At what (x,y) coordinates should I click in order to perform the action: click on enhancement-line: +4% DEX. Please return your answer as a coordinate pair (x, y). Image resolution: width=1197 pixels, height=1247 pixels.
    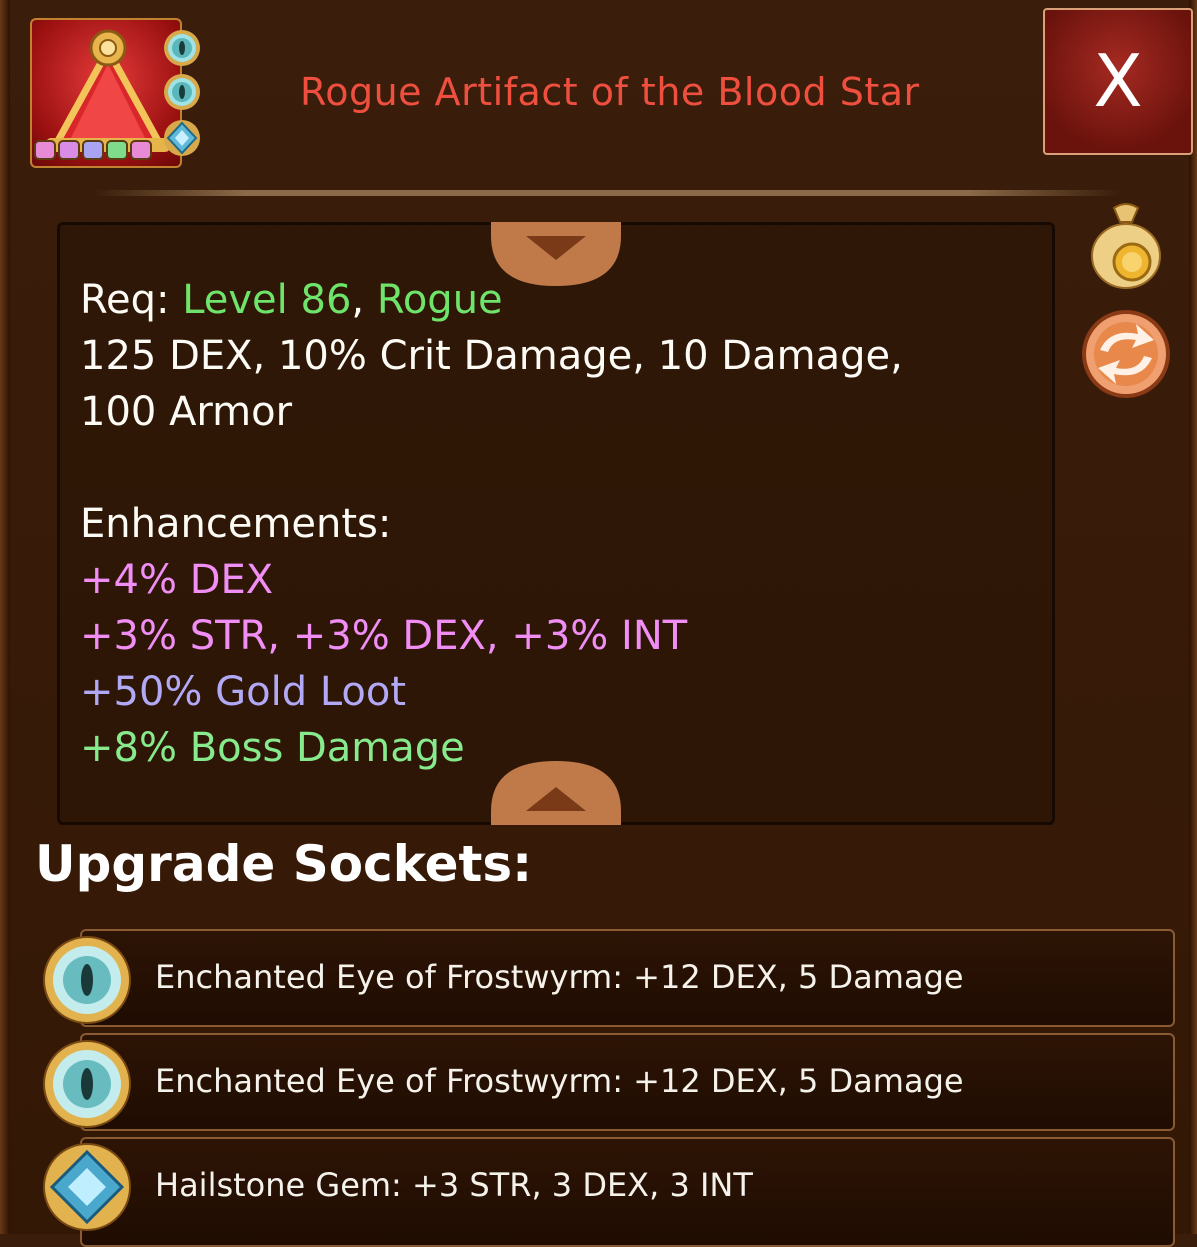
    Looking at the image, I should click on (177, 580).